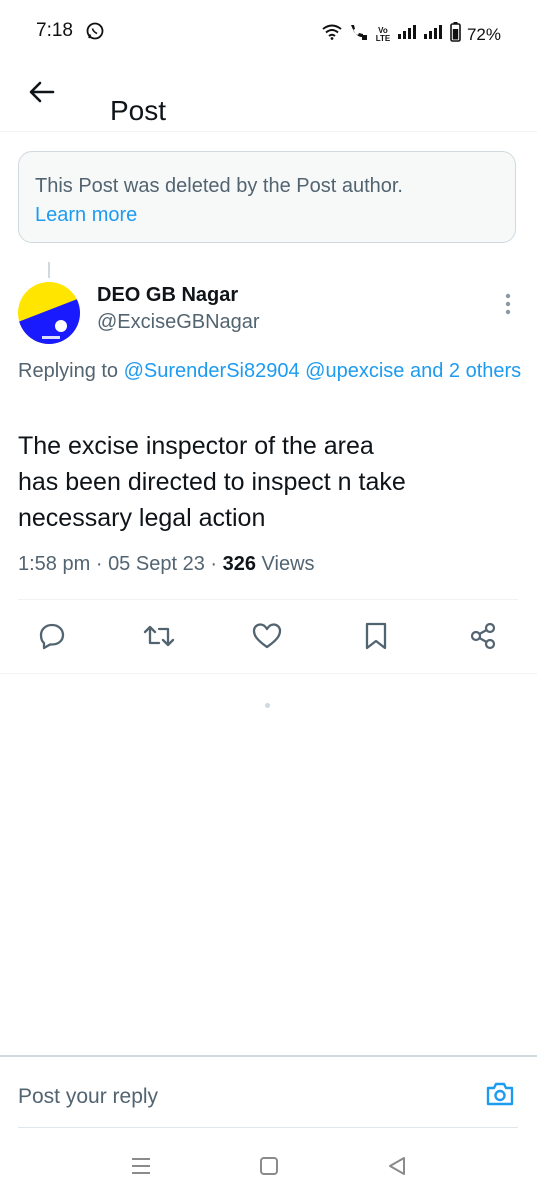 The image size is (537, 1200). I want to click on loading-indicator, so click(267, 705).